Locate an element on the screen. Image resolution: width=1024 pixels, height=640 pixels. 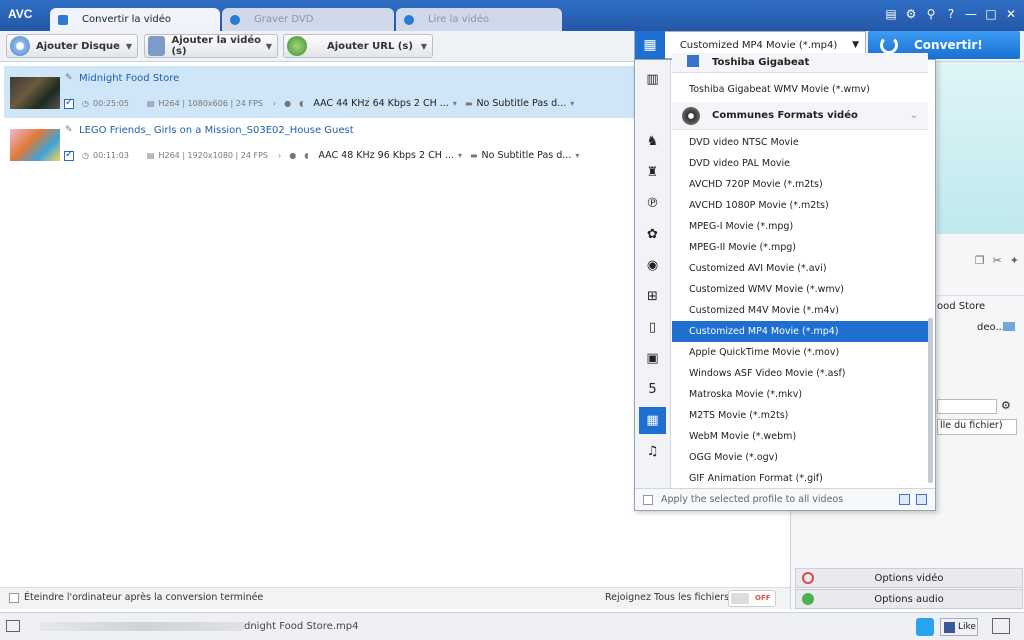
add-video-button: Ajouter la vidéo (s) ▼ is located at coordinates (211, 46).